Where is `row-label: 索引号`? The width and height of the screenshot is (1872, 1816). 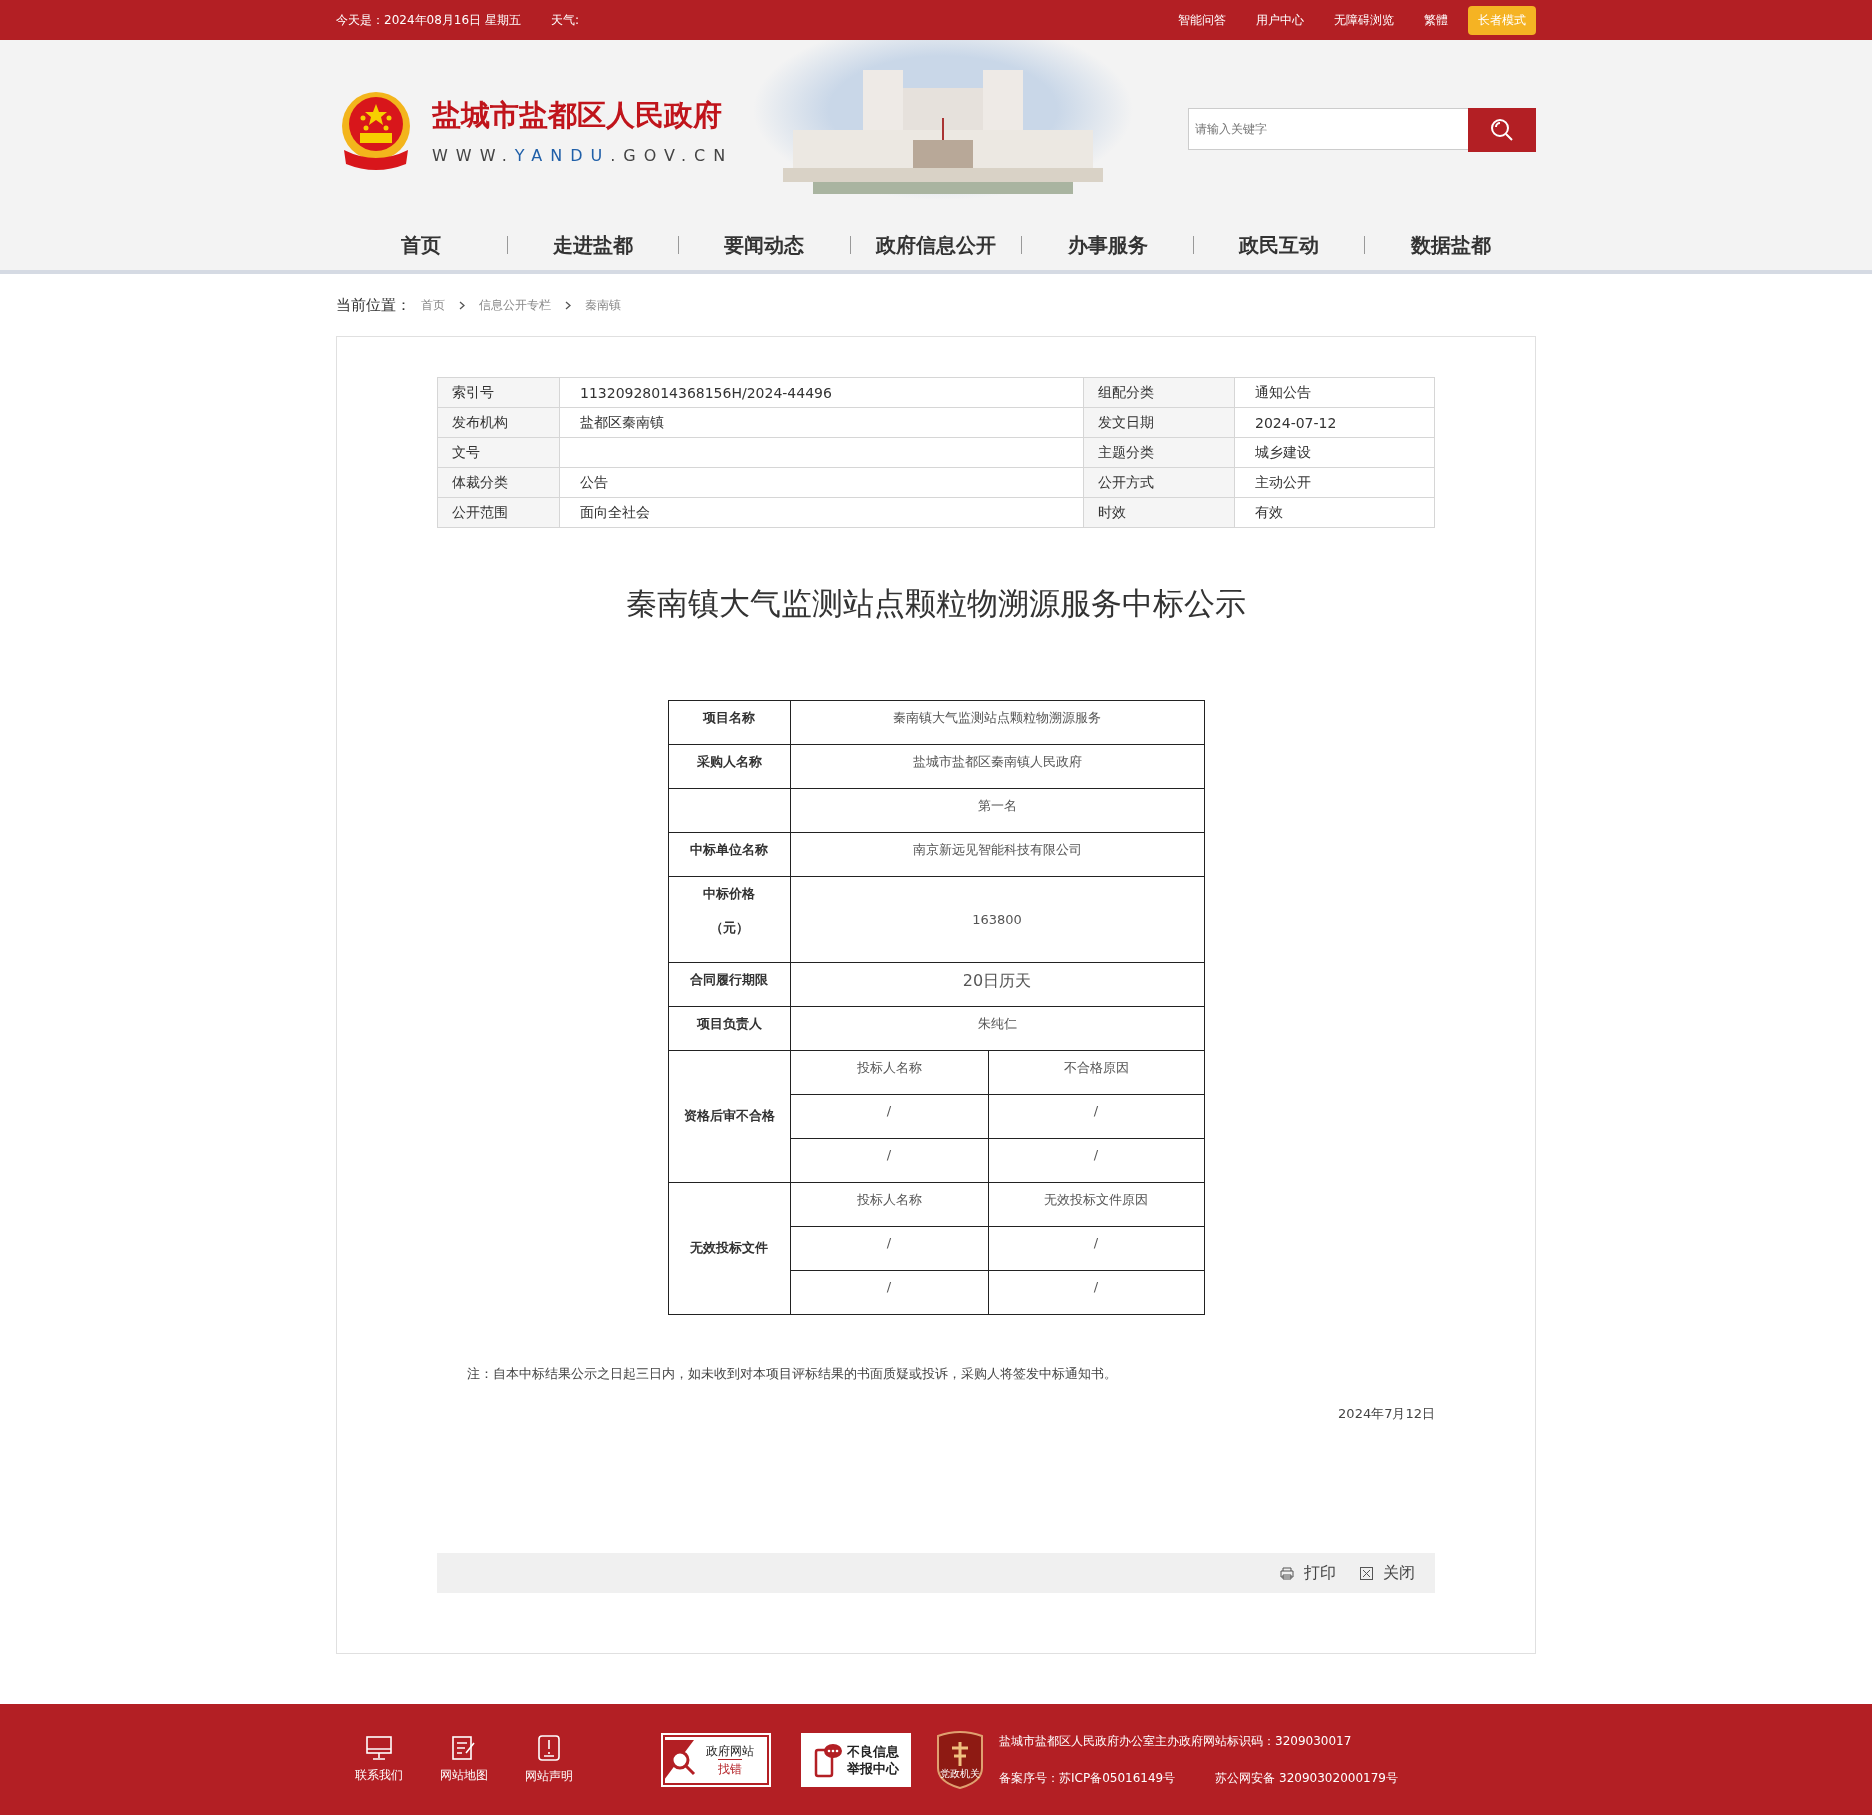
row-label: 索引号 is located at coordinates (498, 392).